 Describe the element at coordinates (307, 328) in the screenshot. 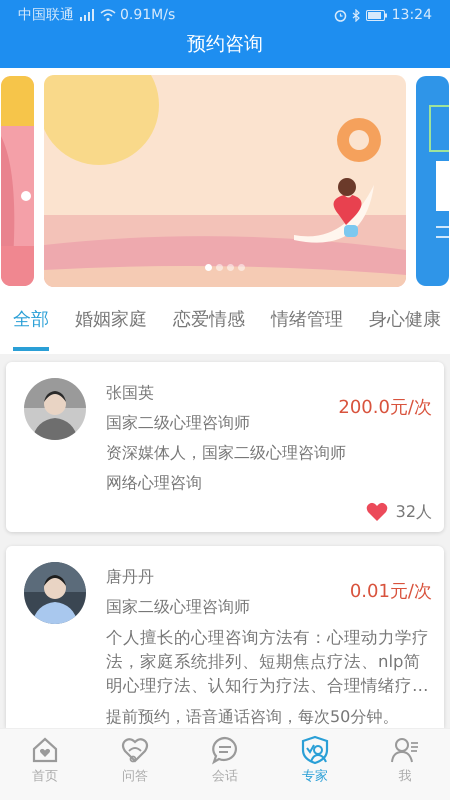

I see `category-tab: 情绪管理` at that location.